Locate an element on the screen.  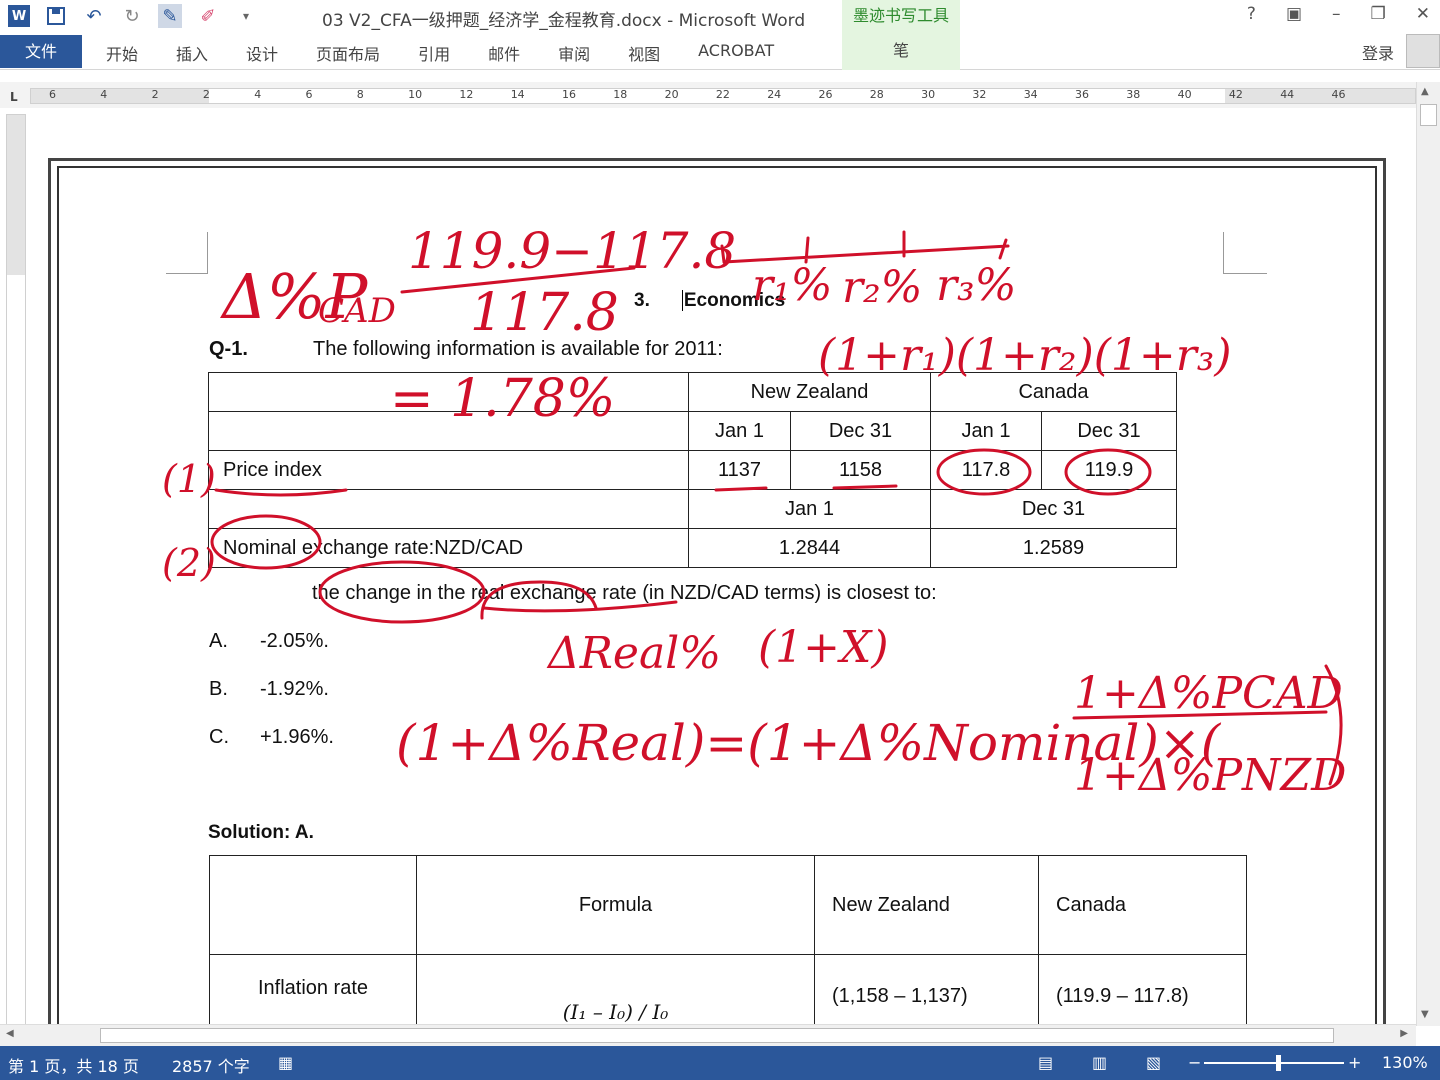
ruler-mark: 10 is located at coordinates (415, 94).